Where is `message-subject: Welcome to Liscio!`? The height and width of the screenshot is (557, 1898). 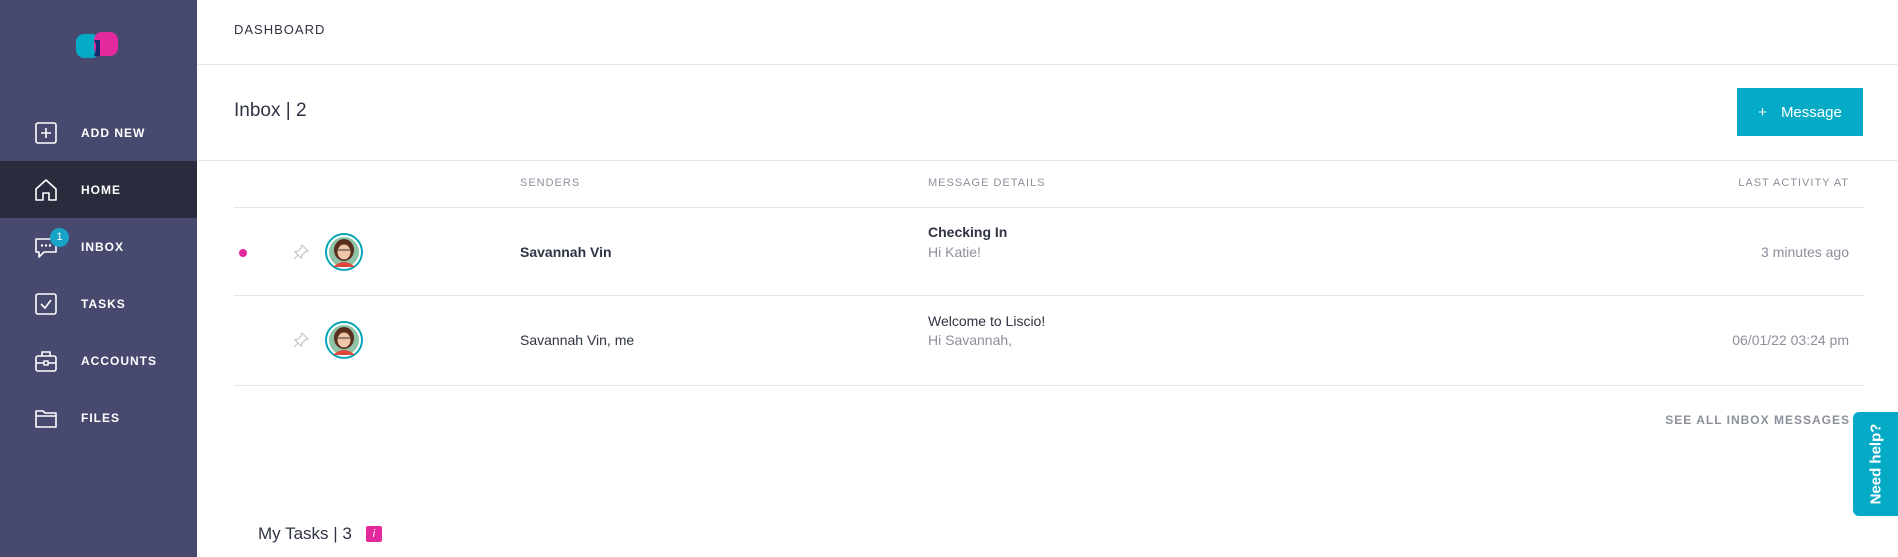
message-subject: Welcome to Liscio! is located at coordinates (987, 321).